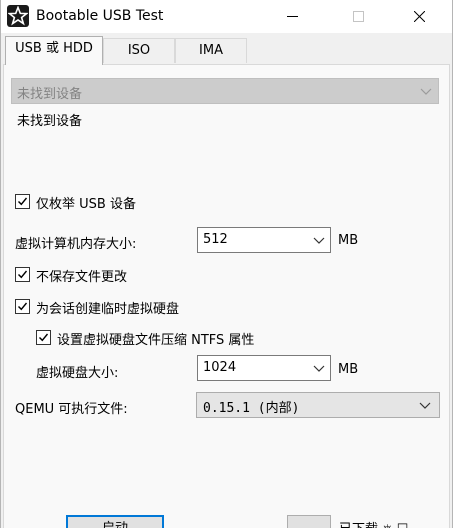 This screenshot has height=528, width=453. Describe the element at coordinates (139, 50) in the screenshot. I see `tab-iso: ISO` at that location.